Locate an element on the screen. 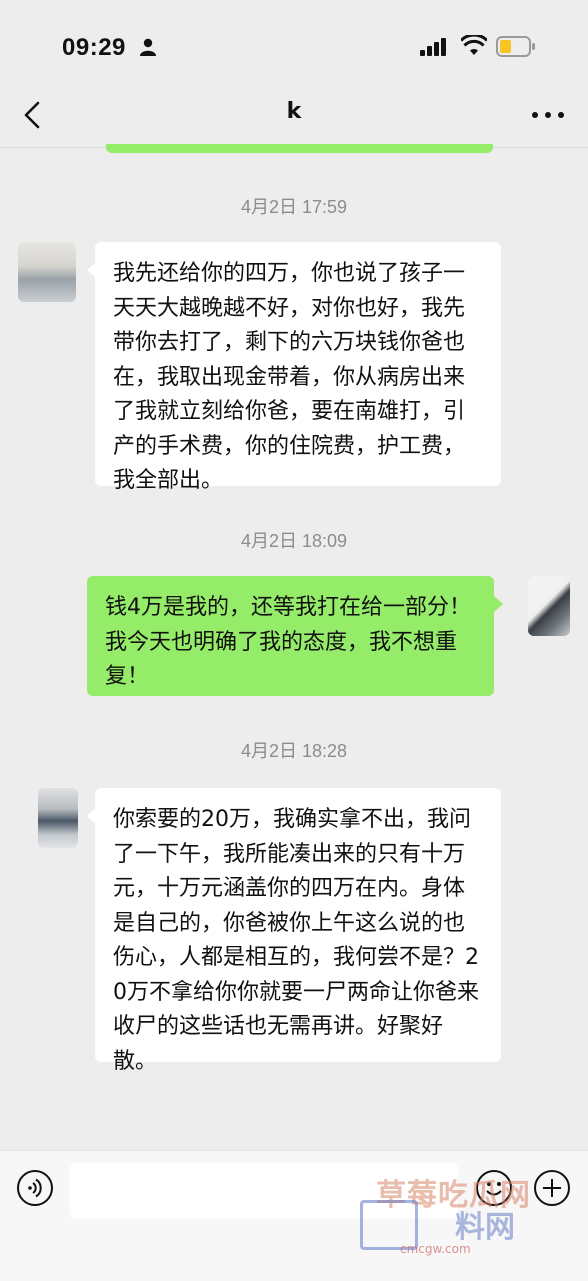 The width and height of the screenshot is (588, 1281). battery-icon is located at coordinates (515, 46).